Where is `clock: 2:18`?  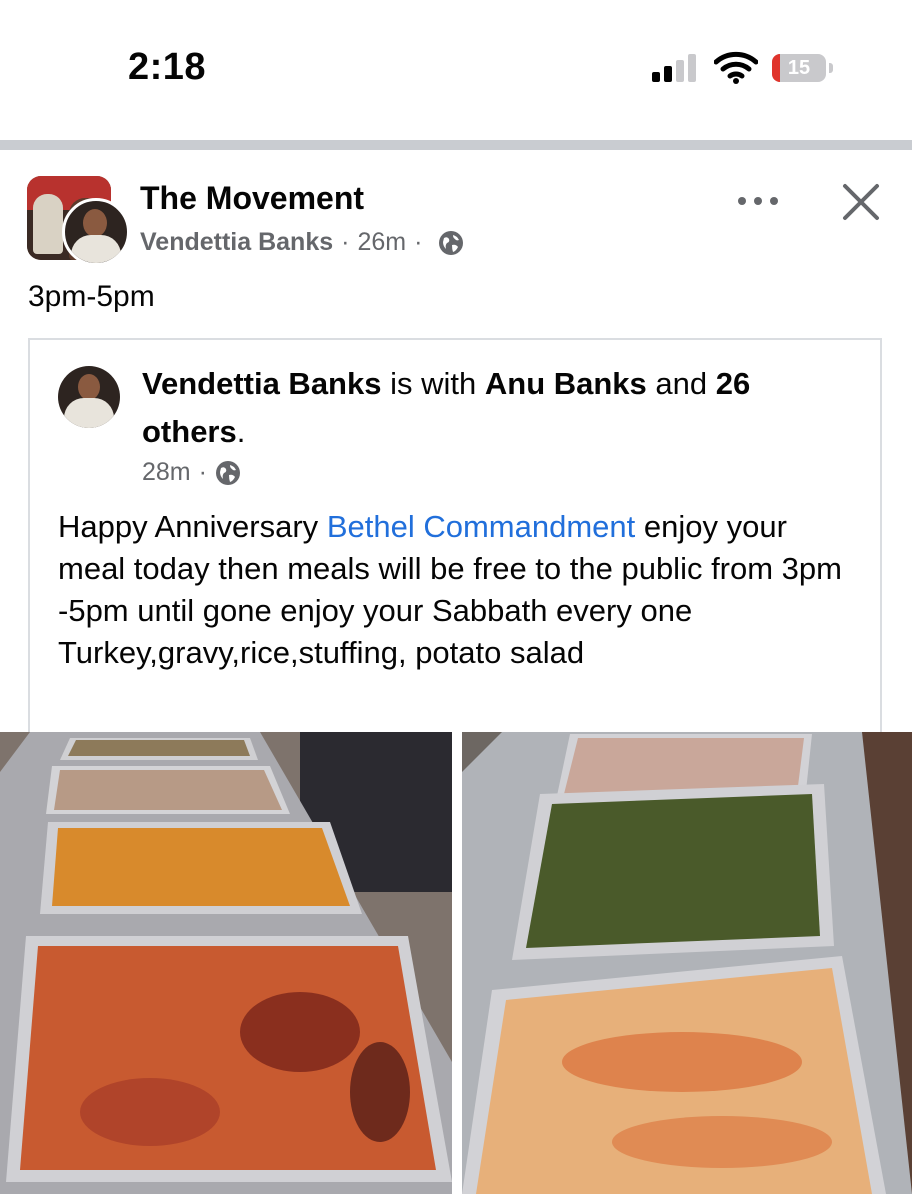
clock: 2:18 is located at coordinates (167, 67).